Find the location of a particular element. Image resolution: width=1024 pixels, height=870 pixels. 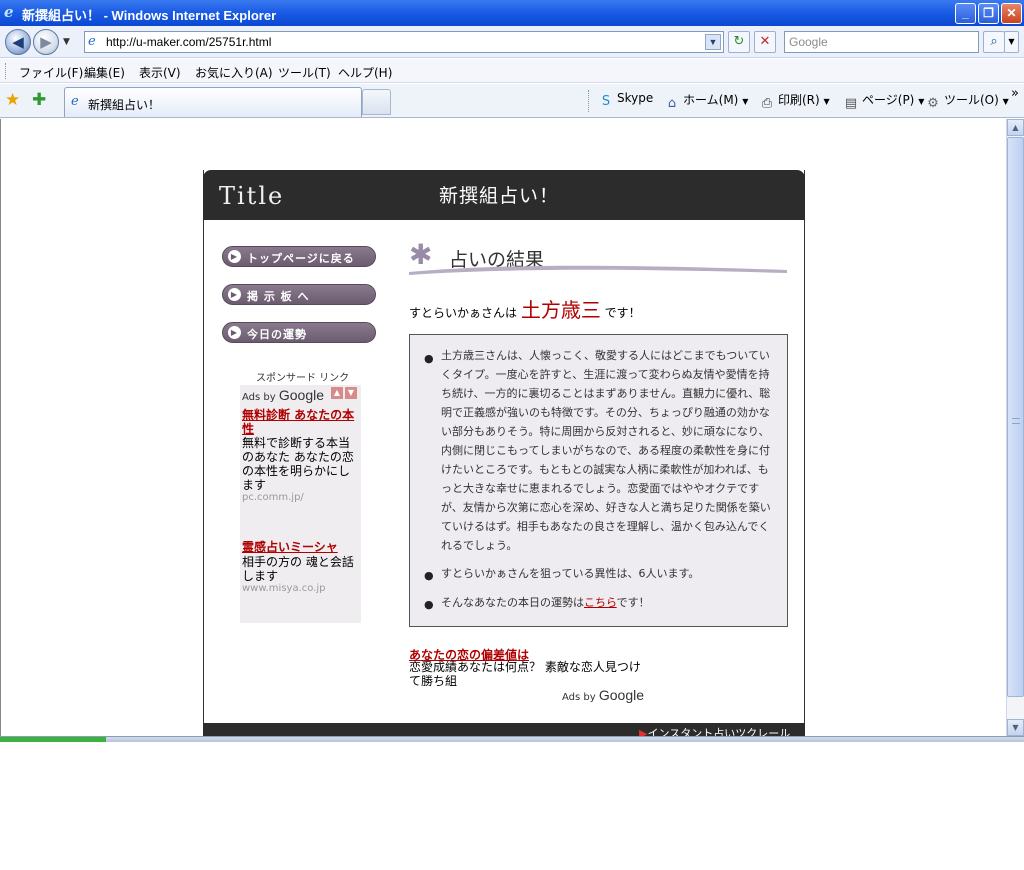

menu-edit: 編集(E) is located at coordinates (104, 72).